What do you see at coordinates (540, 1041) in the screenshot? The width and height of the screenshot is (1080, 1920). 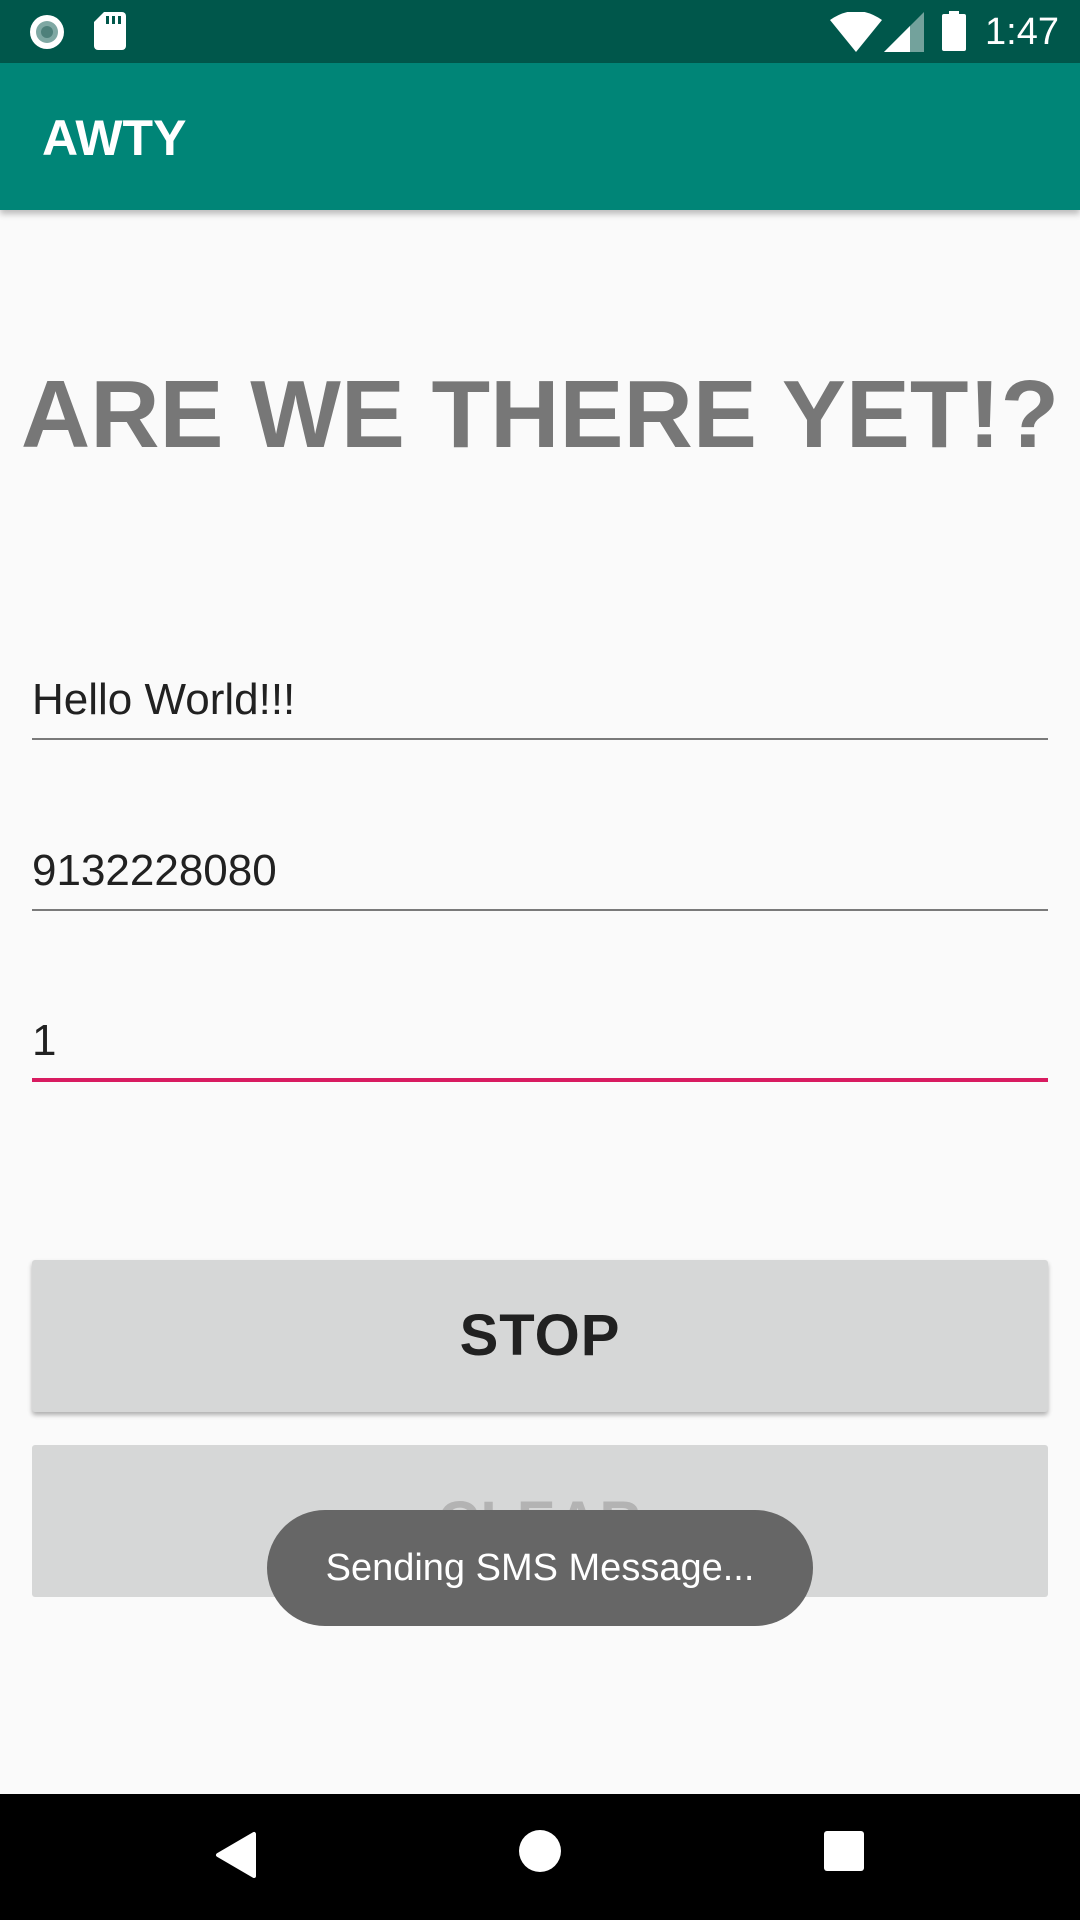 I see `minutes-input: 1` at bounding box center [540, 1041].